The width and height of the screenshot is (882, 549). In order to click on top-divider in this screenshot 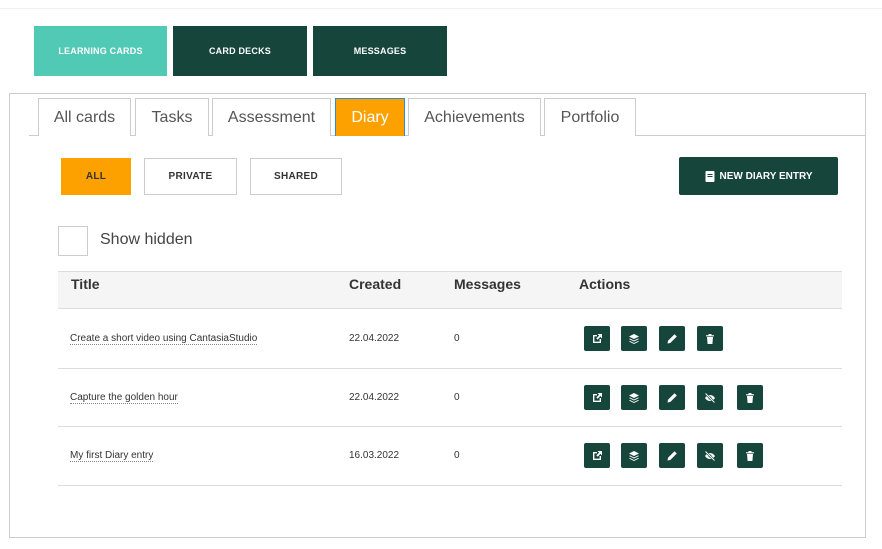, I will do `click(441, 8)`.